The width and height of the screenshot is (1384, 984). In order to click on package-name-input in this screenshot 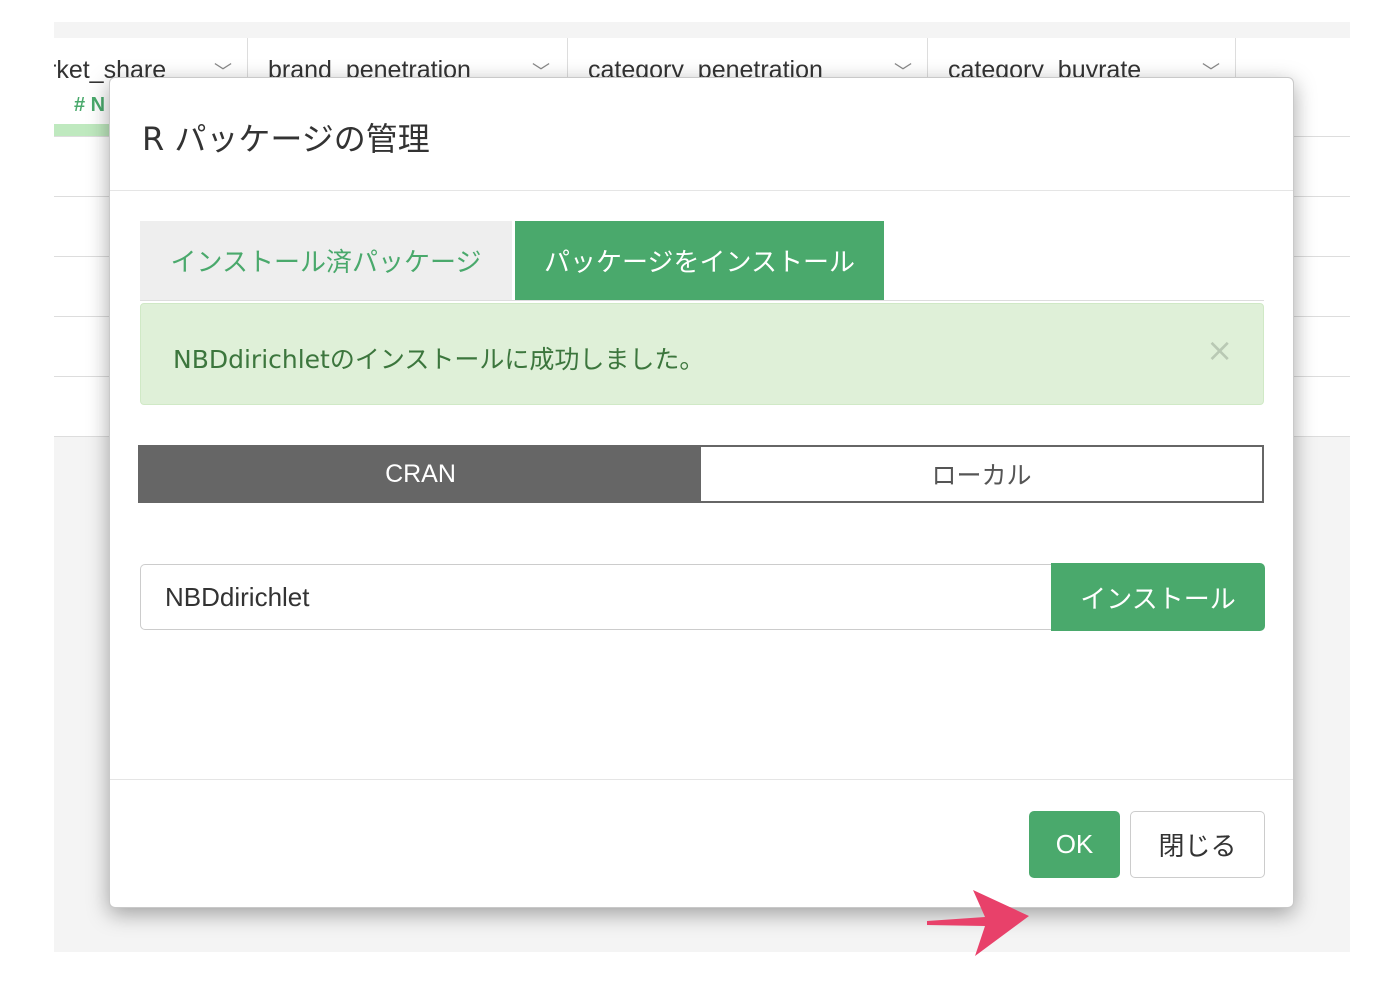, I will do `click(596, 597)`.